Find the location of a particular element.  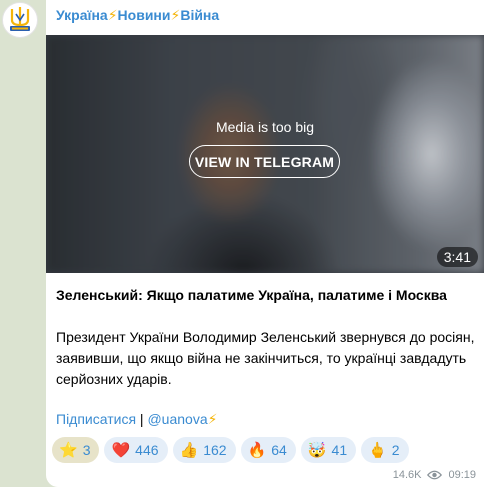

trident-logo-icon is located at coordinates (20, 19).